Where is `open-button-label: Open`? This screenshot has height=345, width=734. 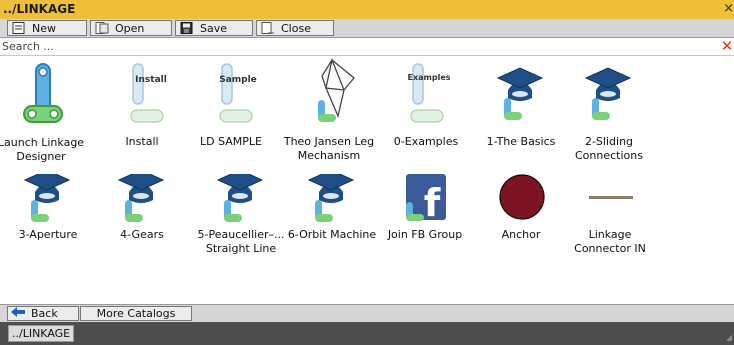 open-button-label: Open is located at coordinates (130, 28).